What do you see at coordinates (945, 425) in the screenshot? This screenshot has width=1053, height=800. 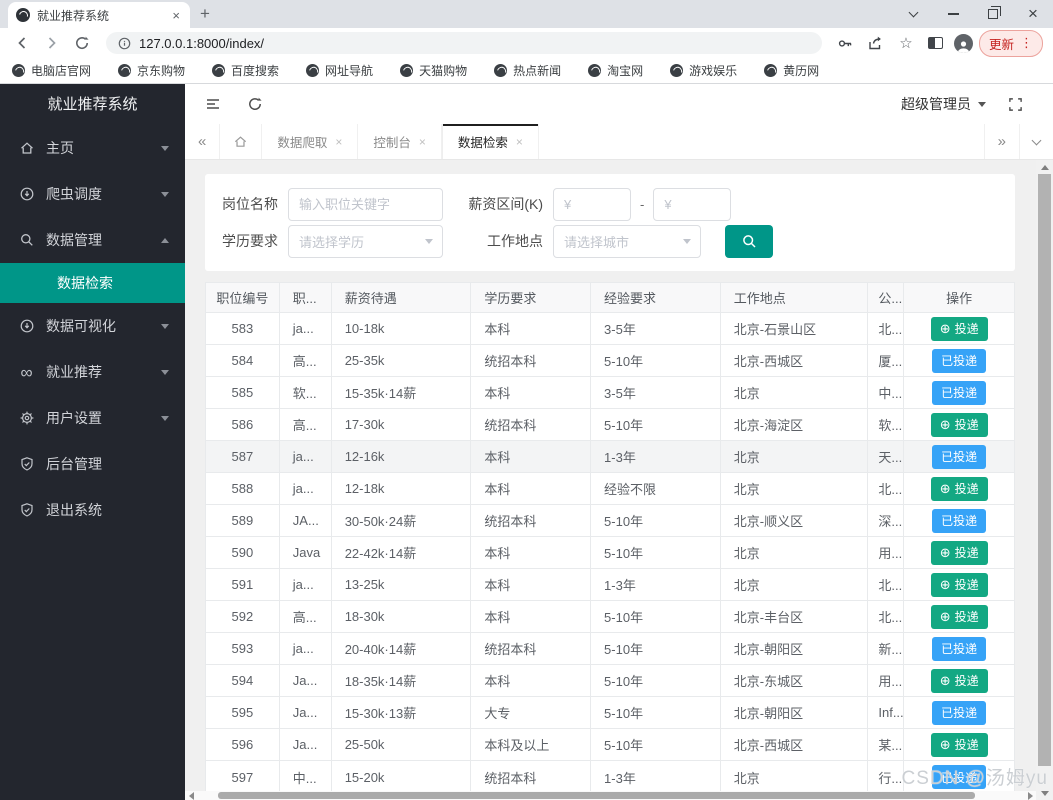 I see `circle-plus-icon` at bounding box center [945, 425].